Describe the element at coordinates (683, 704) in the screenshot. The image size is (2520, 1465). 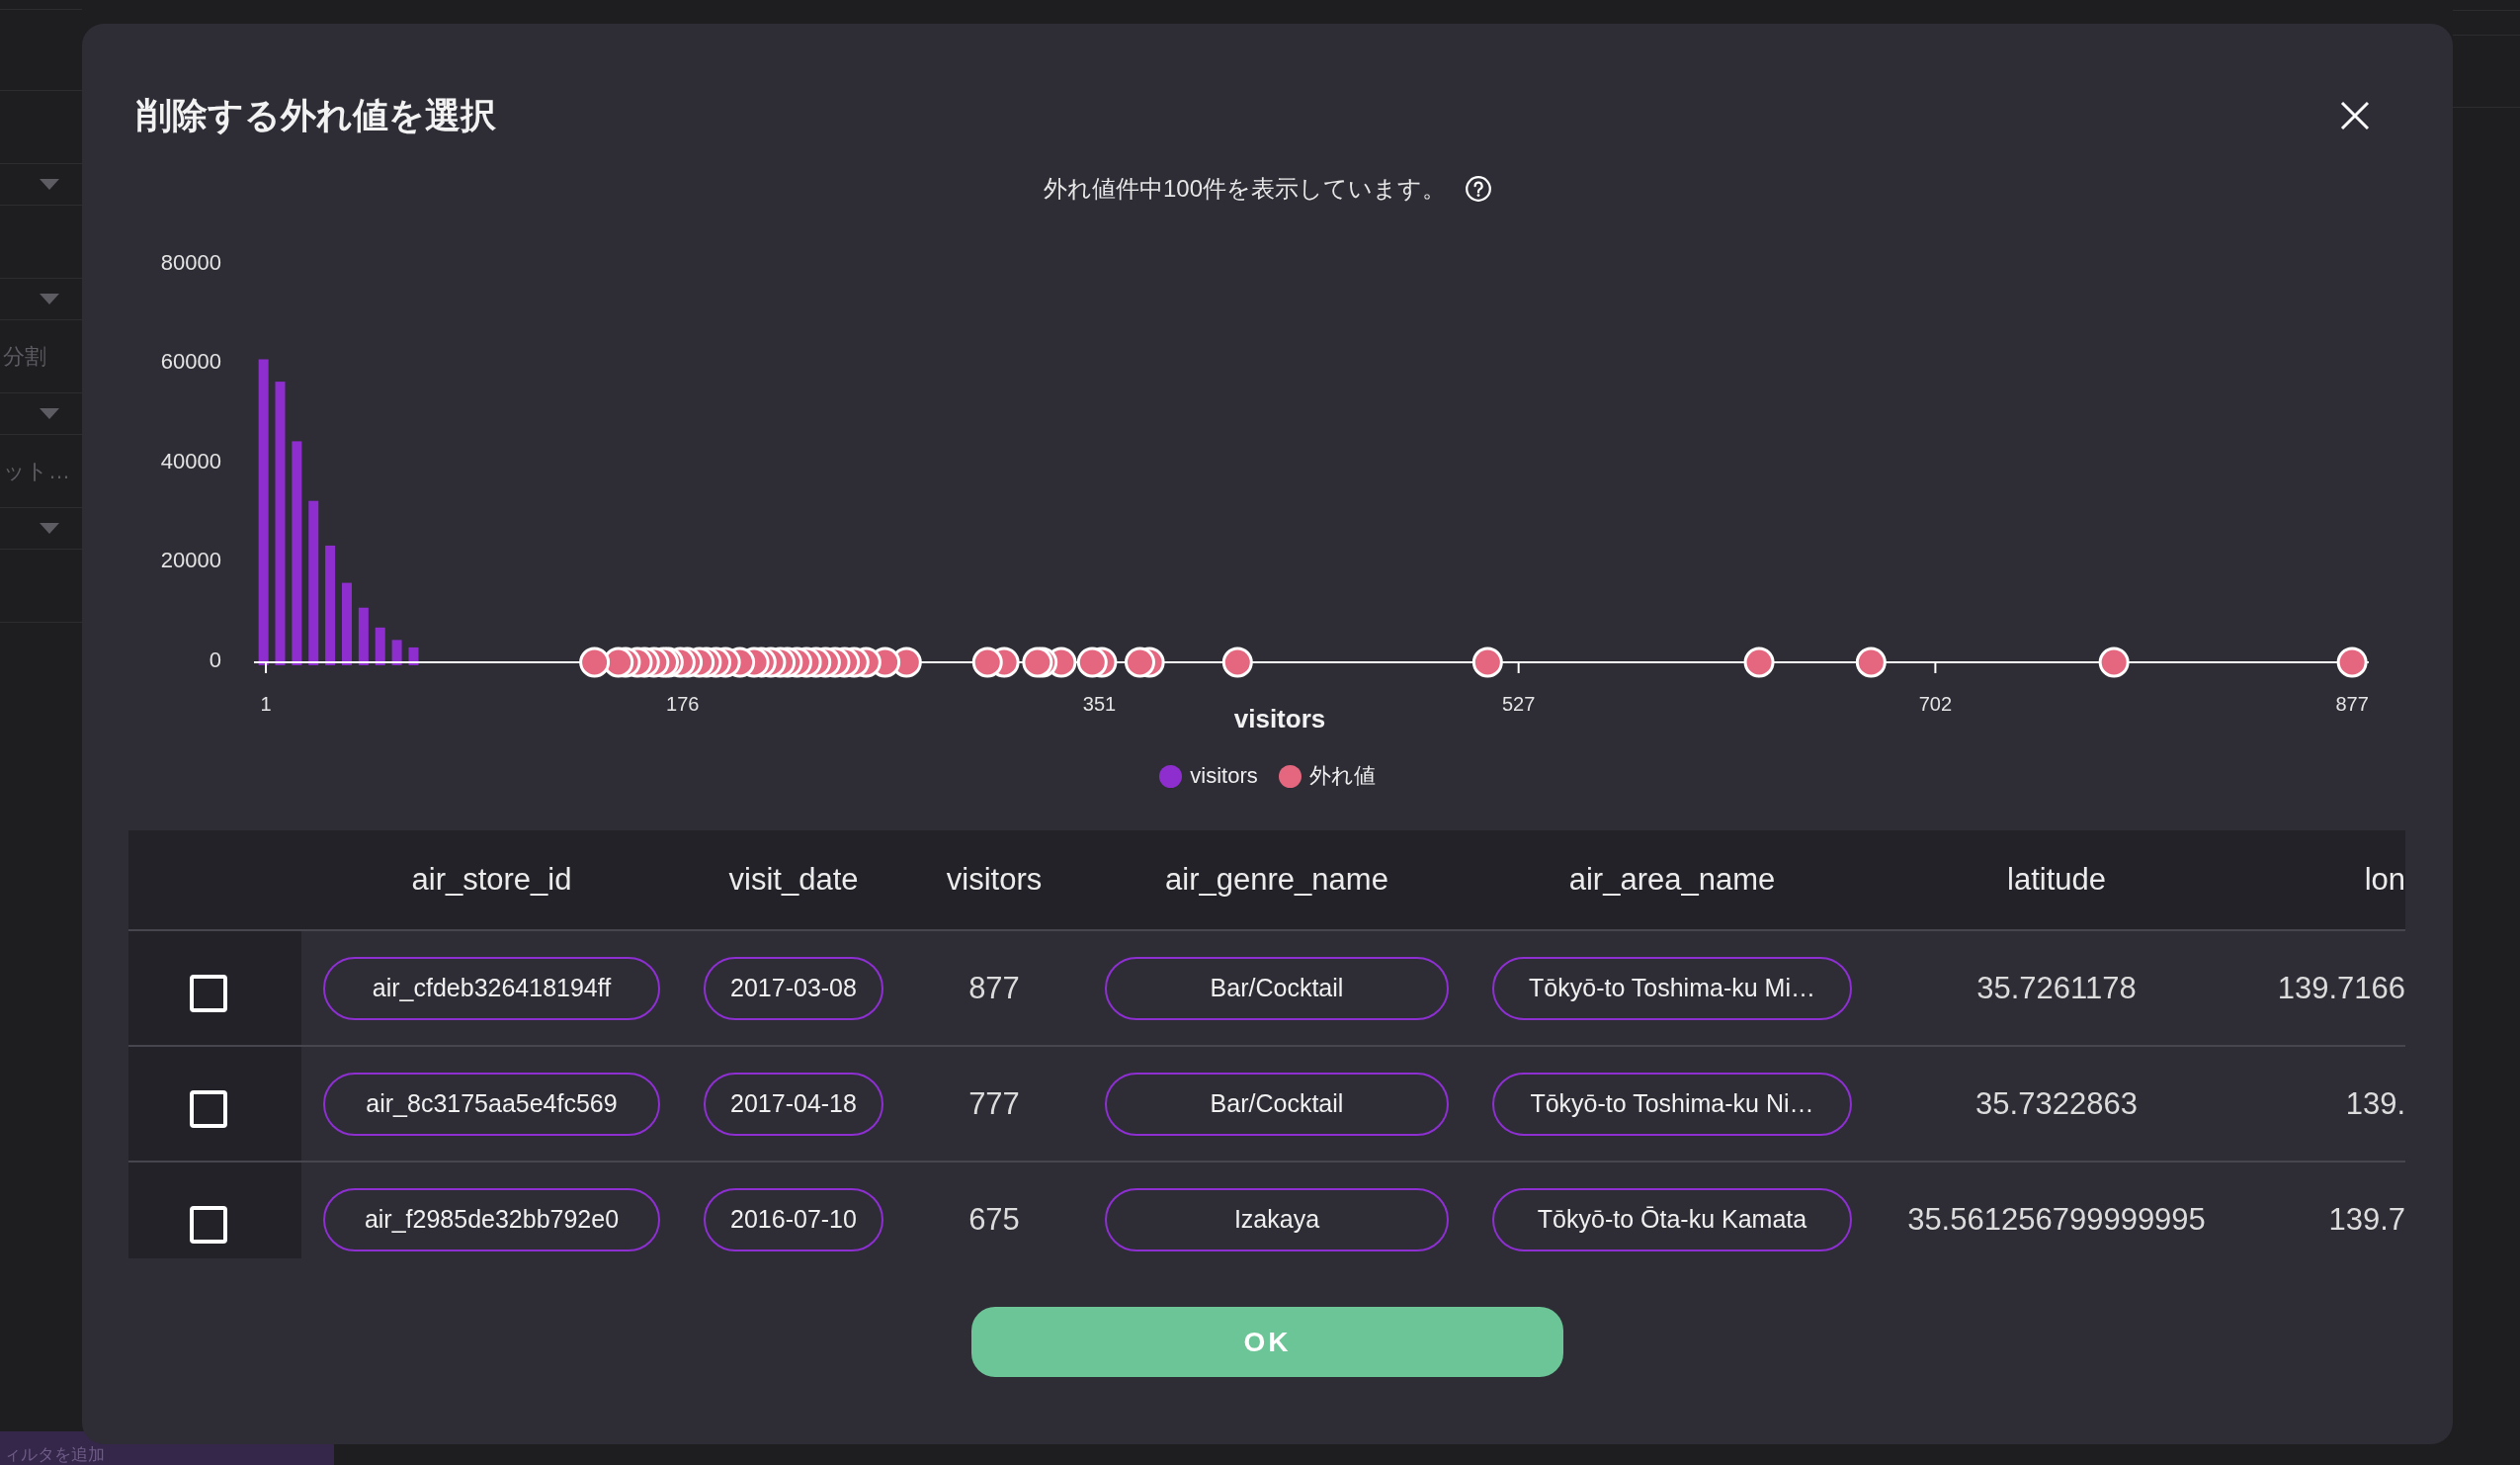
I see `axis-tick-label: 176` at that location.